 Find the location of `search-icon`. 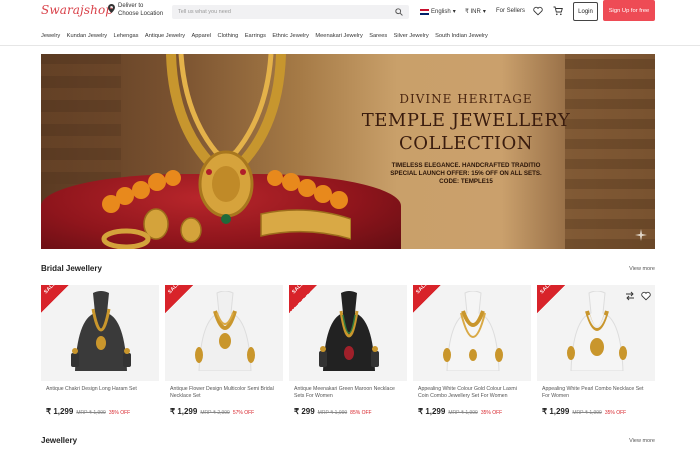

search-icon is located at coordinates (399, 12).